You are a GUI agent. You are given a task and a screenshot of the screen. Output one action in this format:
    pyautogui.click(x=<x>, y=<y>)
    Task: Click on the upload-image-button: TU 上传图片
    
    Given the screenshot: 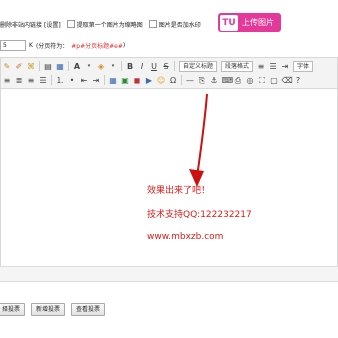 What is the action you would take?
    pyautogui.click(x=249, y=22)
    